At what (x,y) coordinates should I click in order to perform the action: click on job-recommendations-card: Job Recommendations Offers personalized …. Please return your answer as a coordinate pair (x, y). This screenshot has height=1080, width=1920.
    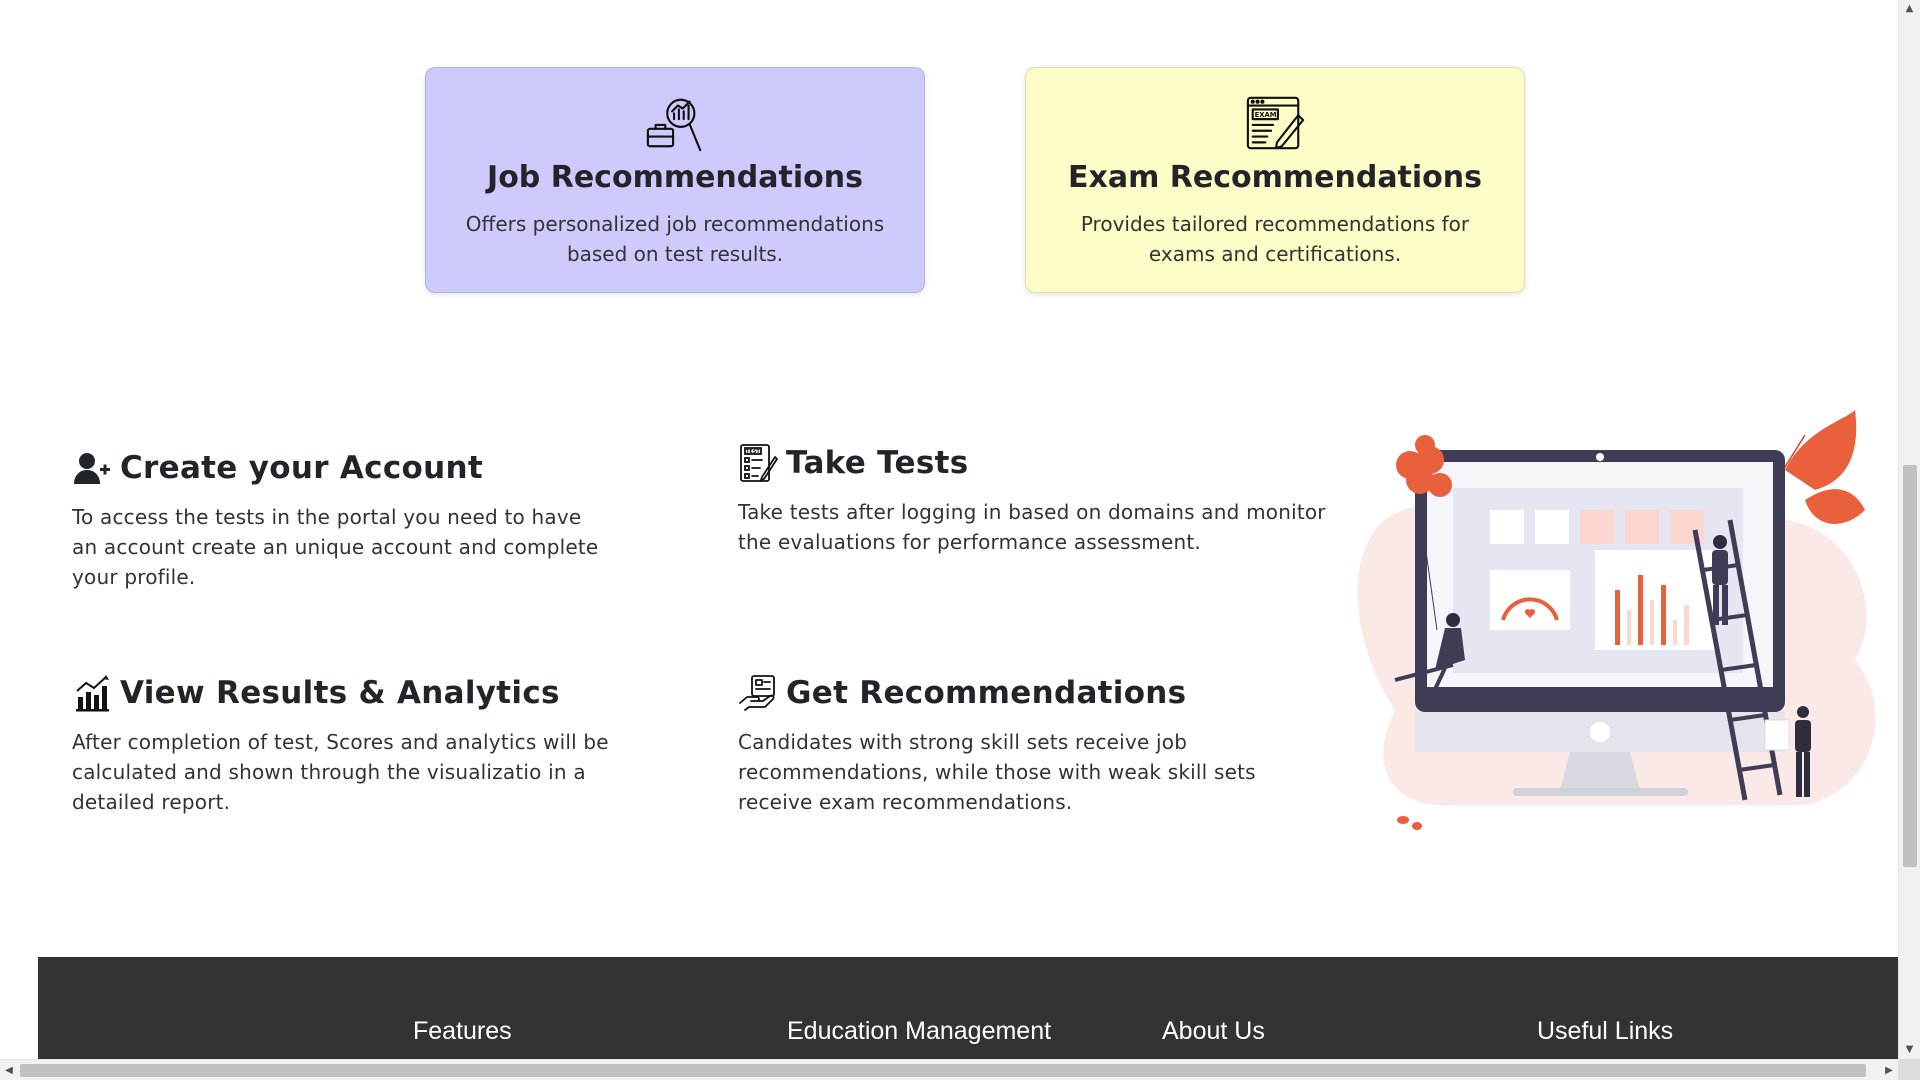
    Looking at the image, I should click on (675, 180).